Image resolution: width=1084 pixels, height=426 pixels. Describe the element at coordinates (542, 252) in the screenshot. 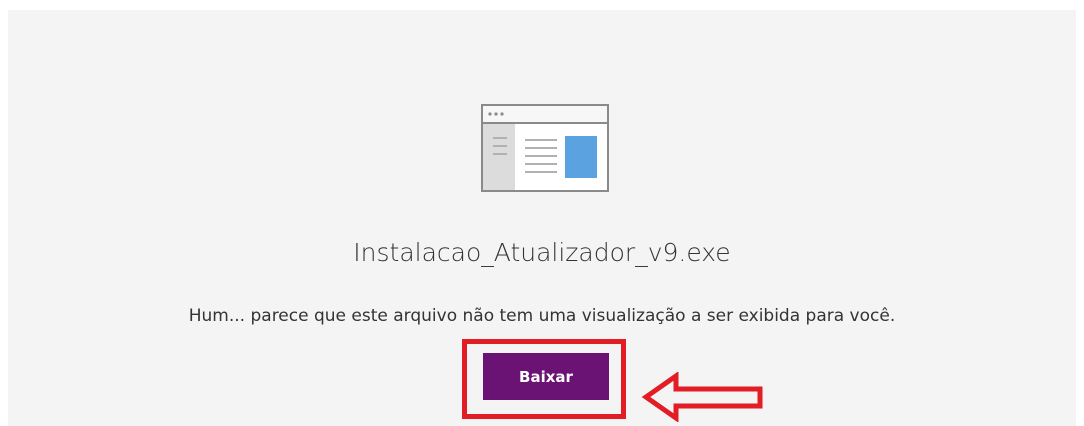

I see `file-name: Instalacao_Atualizador_v9.exe` at that location.